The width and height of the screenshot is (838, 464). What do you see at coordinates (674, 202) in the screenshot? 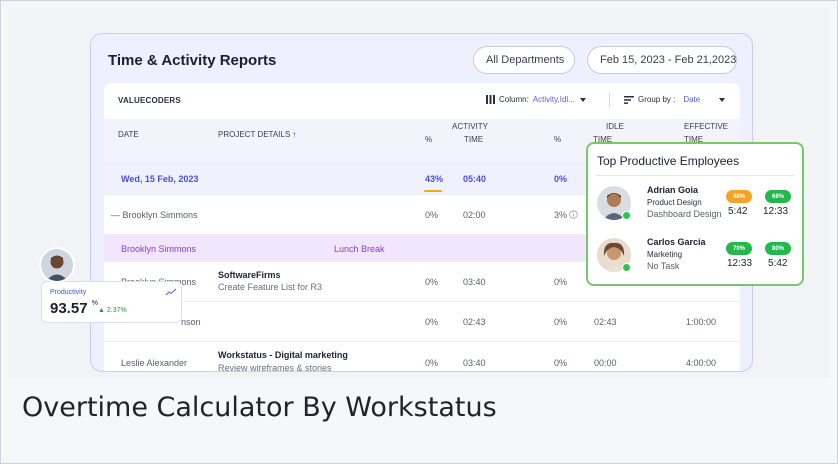
I see `employee-role: Product Design` at bounding box center [674, 202].